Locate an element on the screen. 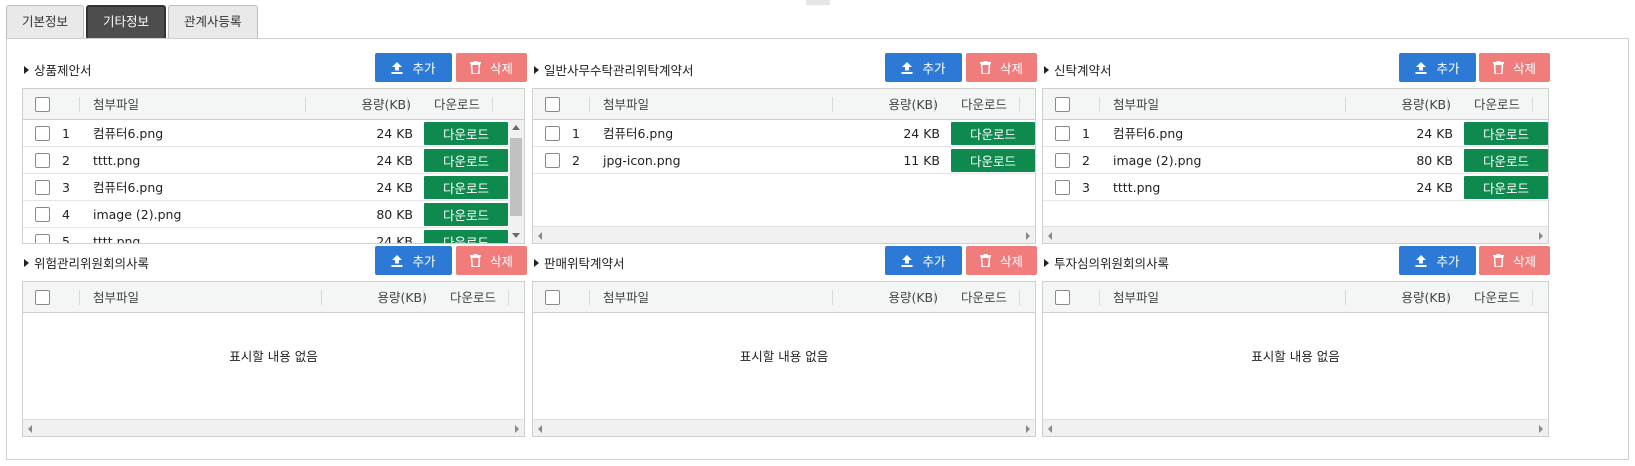 This screenshot has height=466, width=1635. row-number: 2 is located at coordinates (1086, 160).